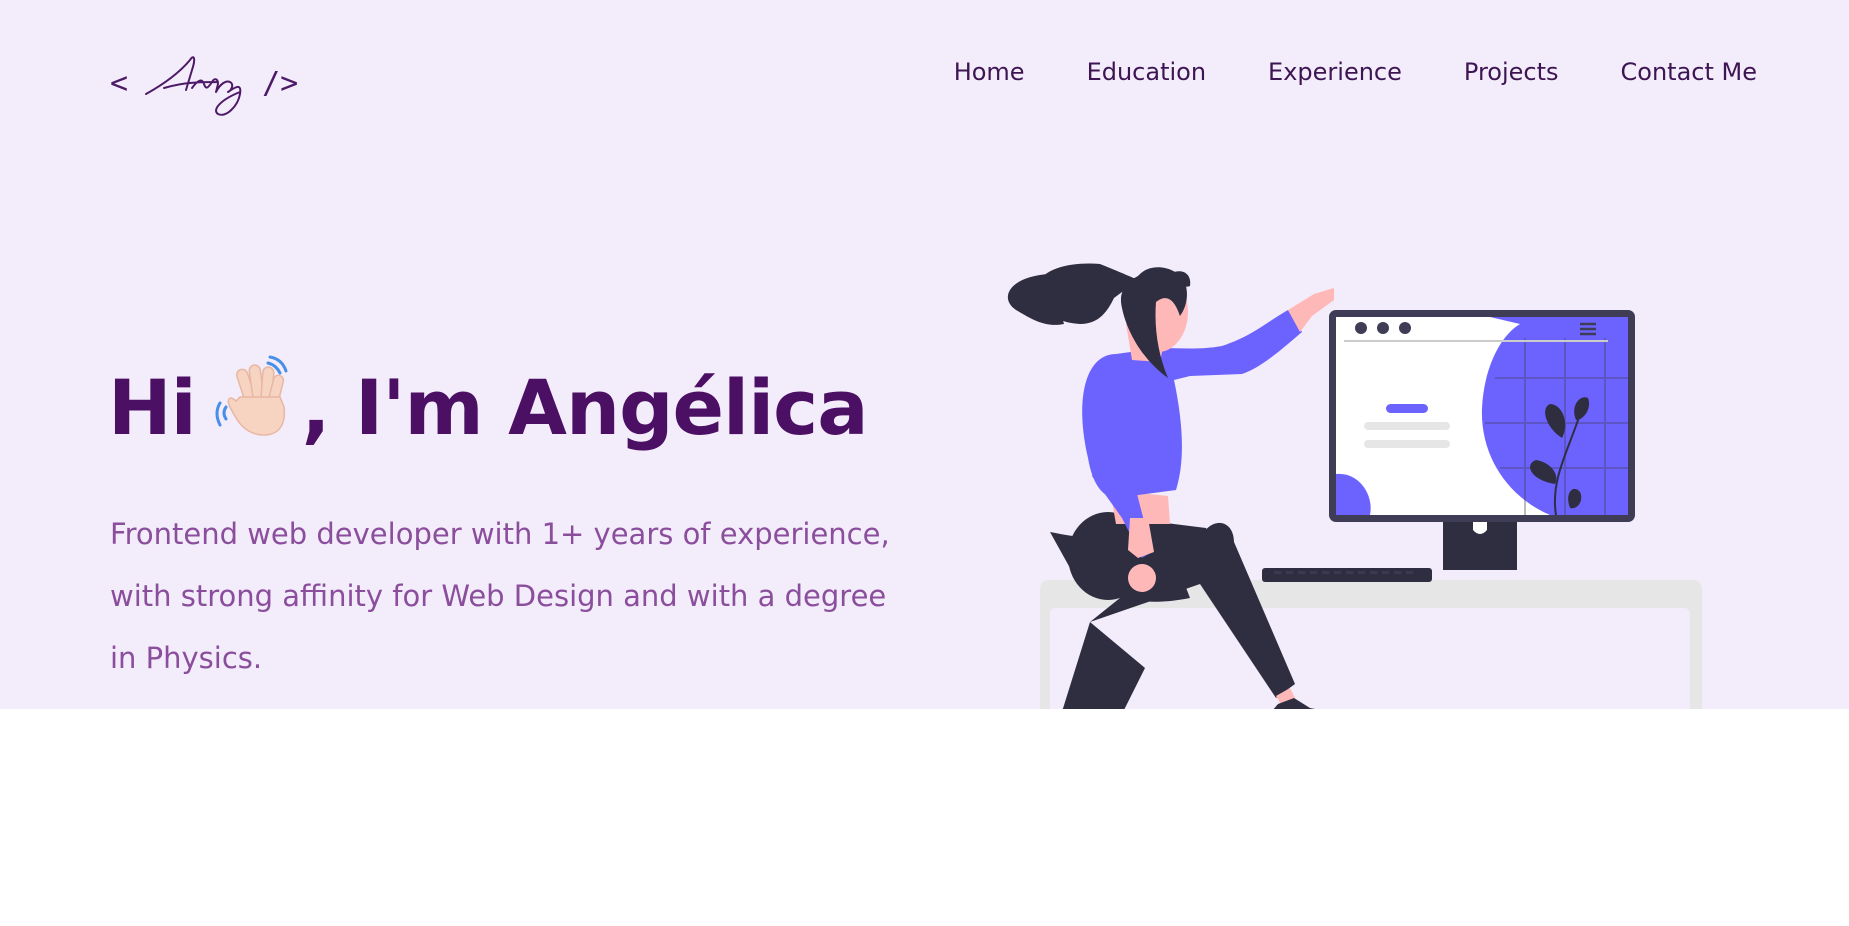 The width and height of the screenshot is (1849, 926). What do you see at coordinates (152, 407) in the screenshot?
I see `hero-greeting: Hi` at bounding box center [152, 407].